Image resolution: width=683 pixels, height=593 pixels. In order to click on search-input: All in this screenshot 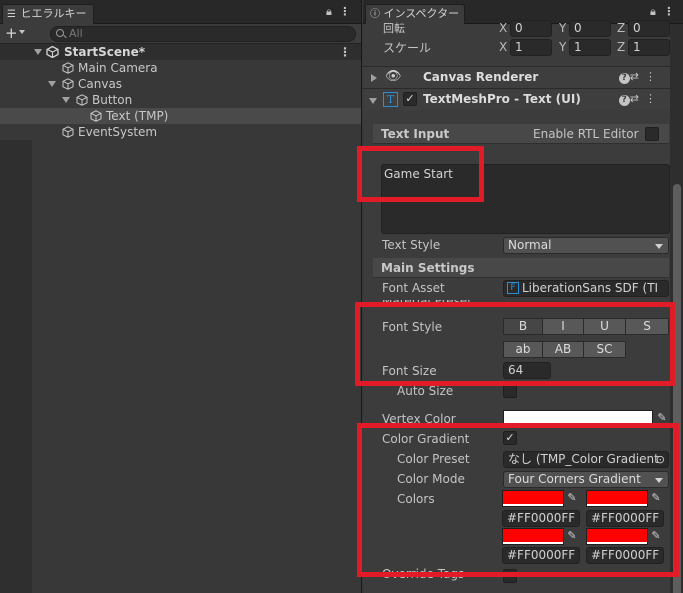, I will do `click(203, 34)`.